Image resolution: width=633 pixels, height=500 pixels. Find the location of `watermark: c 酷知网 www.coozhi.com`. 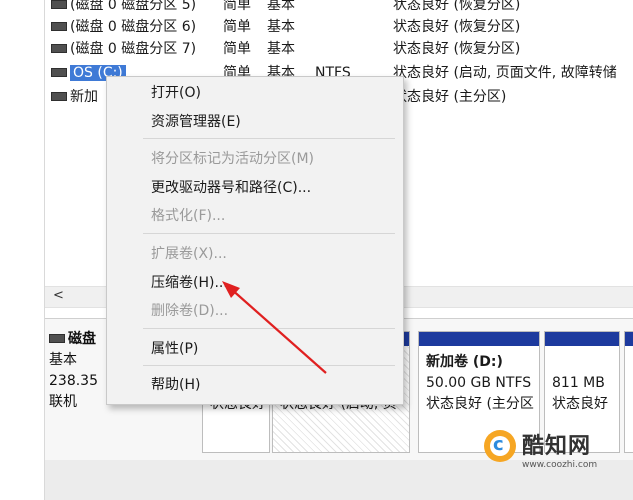

watermark: c 酷知网 www.coozhi.com is located at coordinates (551, 459).